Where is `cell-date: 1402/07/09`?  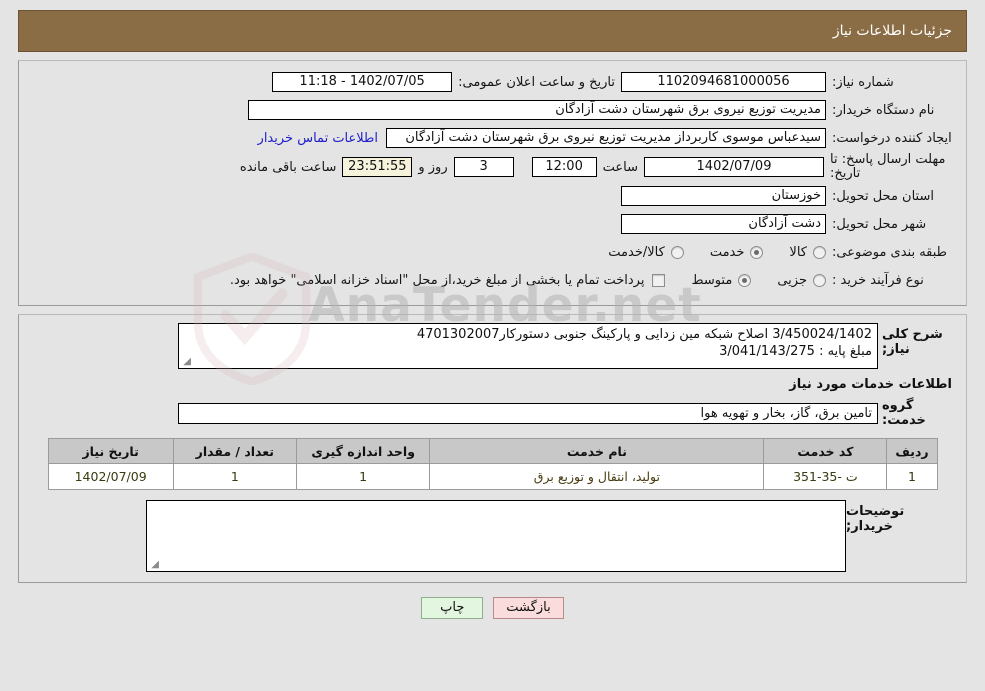
cell-date: 1402/07/09 is located at coordinates (110, 476).